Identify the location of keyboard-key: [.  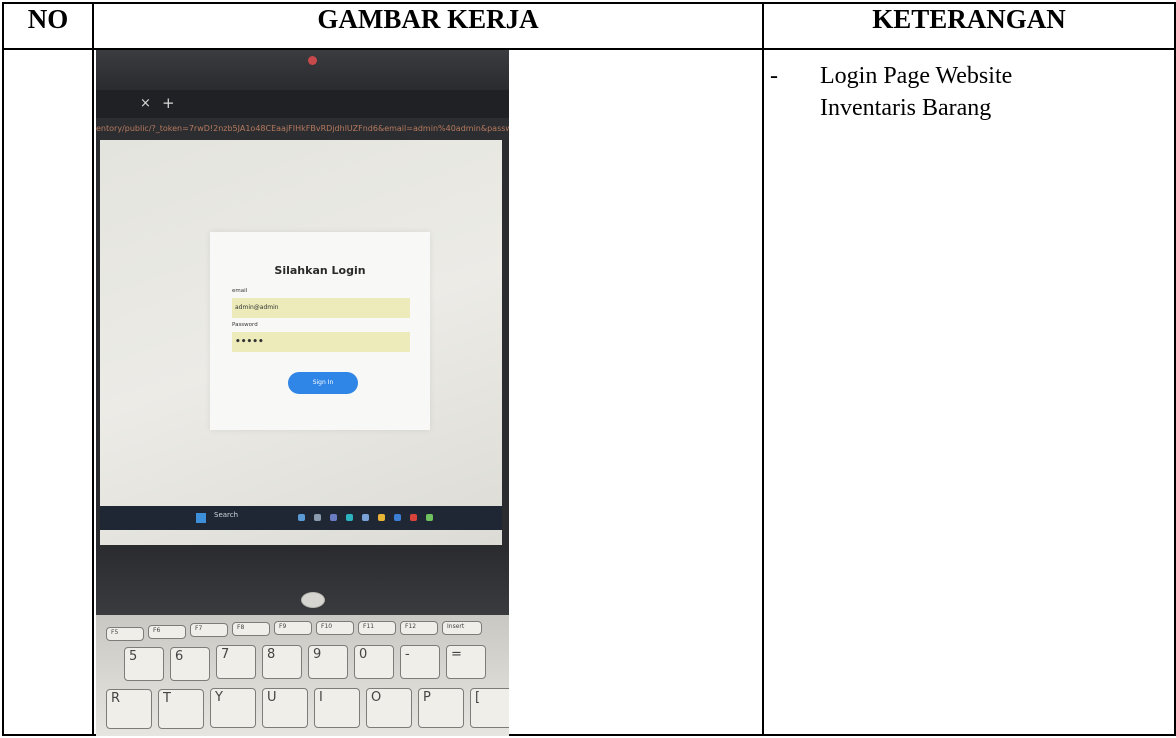
(489, 708).